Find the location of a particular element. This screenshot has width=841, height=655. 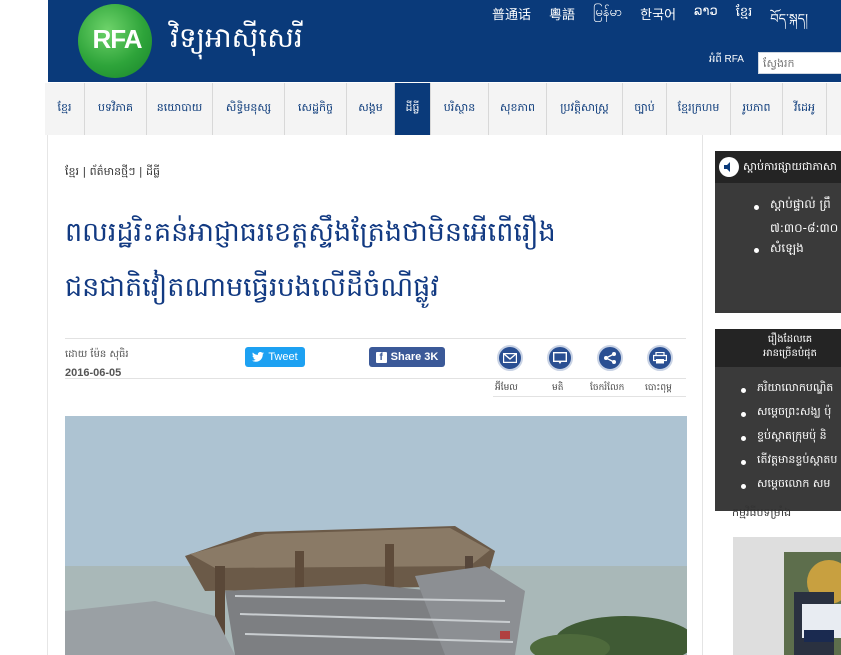

share-button is located at coordinates (610, 358).